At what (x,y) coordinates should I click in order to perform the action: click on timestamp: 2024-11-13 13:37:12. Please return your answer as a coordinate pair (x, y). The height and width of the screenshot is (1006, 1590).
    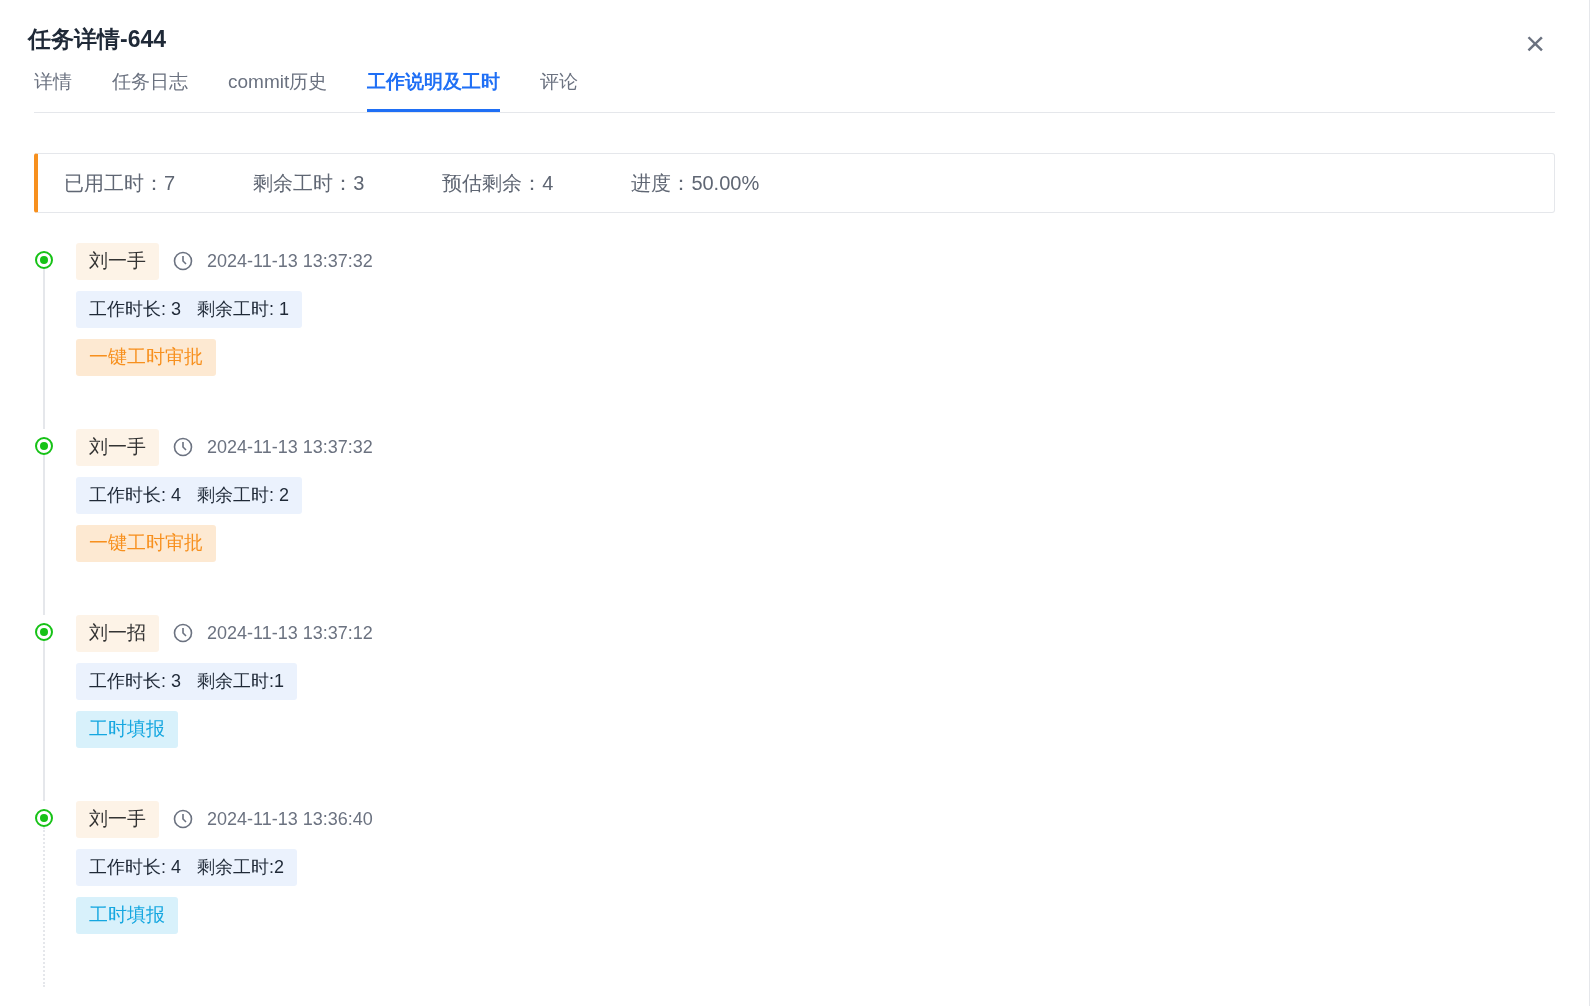
    Looking at the image, I should click on (290, 633).